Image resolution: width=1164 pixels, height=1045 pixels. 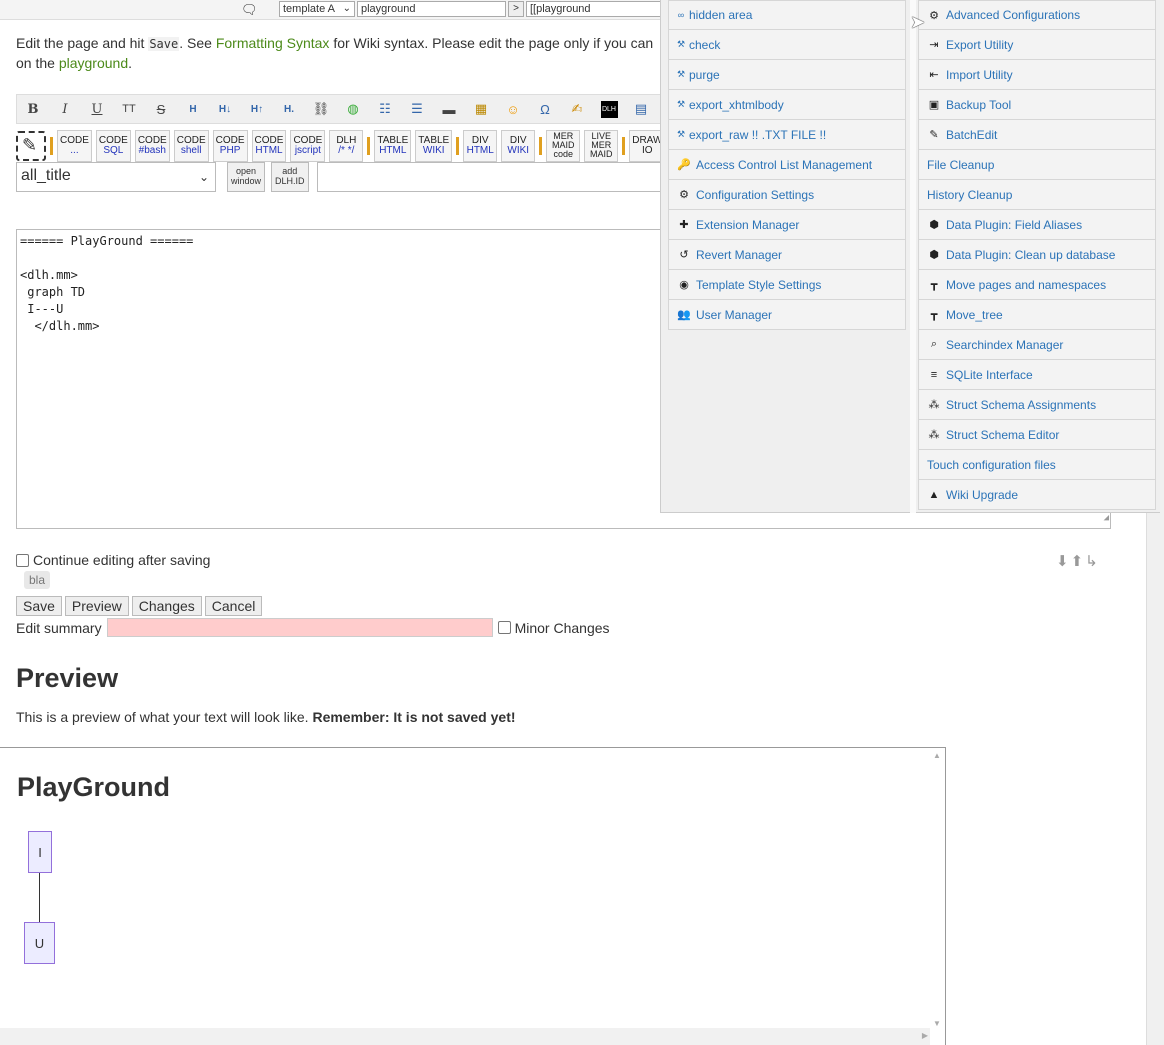 I want to click on lower-heading-icon: H↓, so click(x=225, y=109).